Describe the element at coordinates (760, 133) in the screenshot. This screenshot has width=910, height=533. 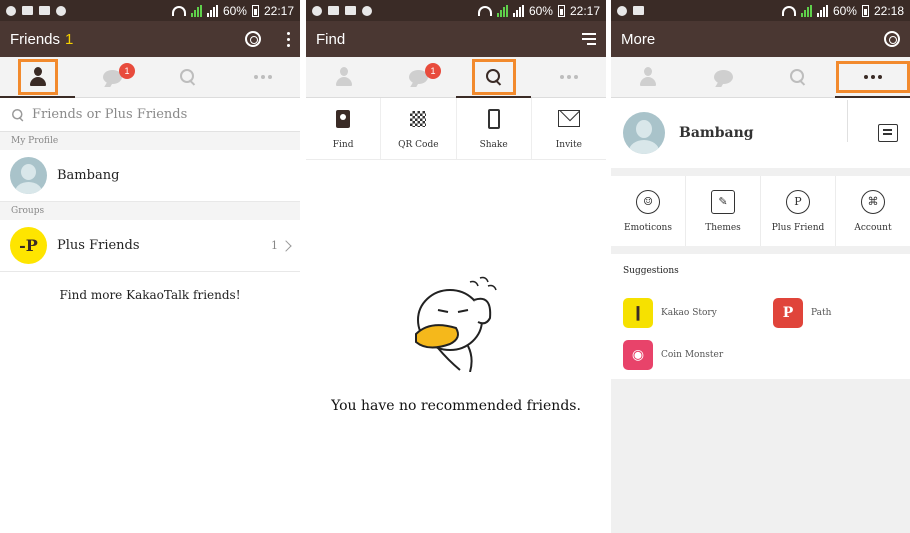
I see `profile-card: Bambang` at that location.